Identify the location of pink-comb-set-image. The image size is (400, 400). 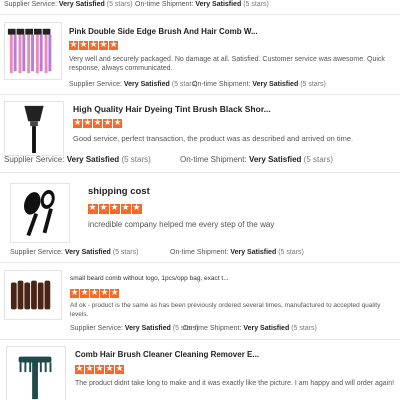
(33, 51).